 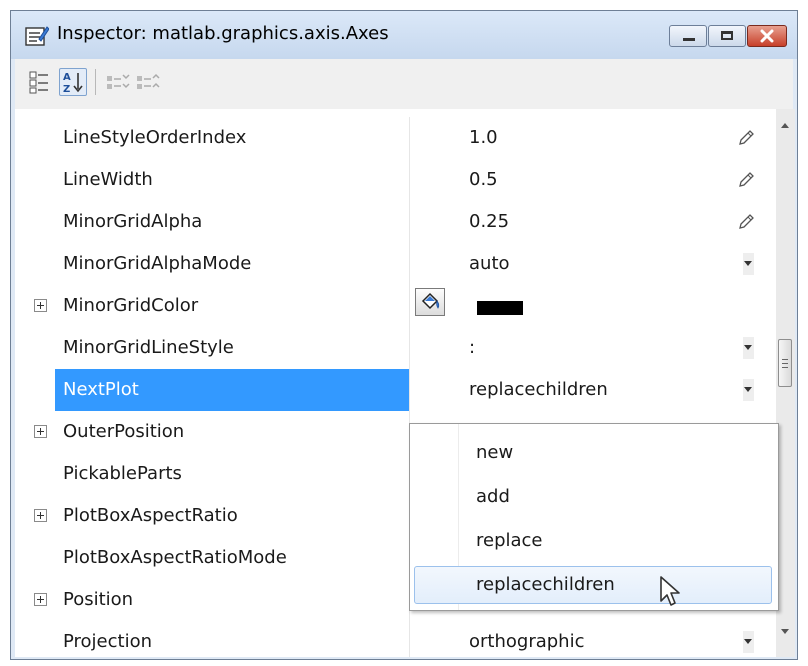 I want to click on property-name: MinorGridAlpha, so click(x=133, y=221).